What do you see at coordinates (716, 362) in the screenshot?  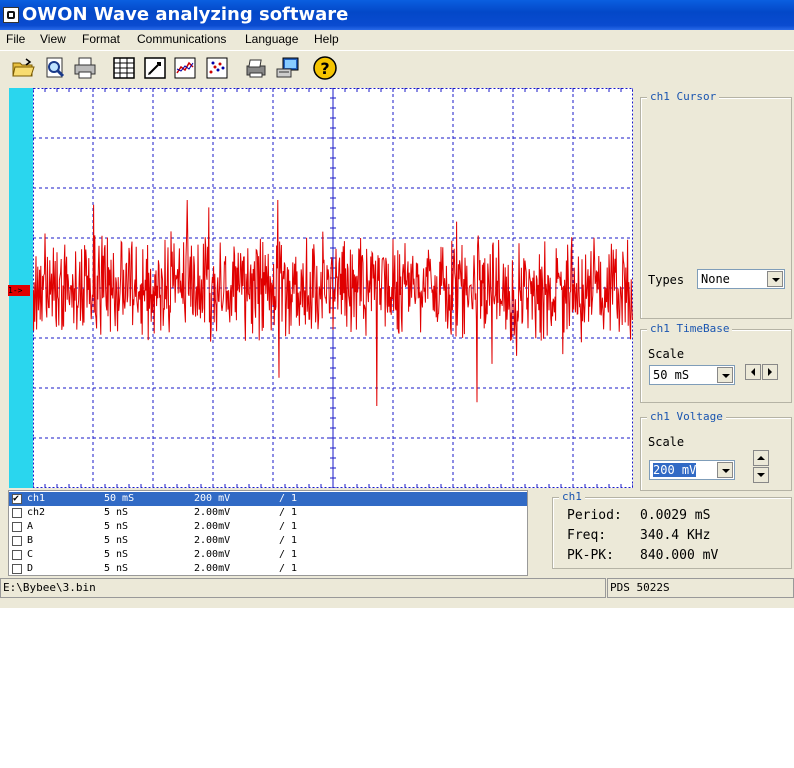 I see `timebase-panel: ch1 TimeBase Scale 50 mS` at bounding box center [716, 362].